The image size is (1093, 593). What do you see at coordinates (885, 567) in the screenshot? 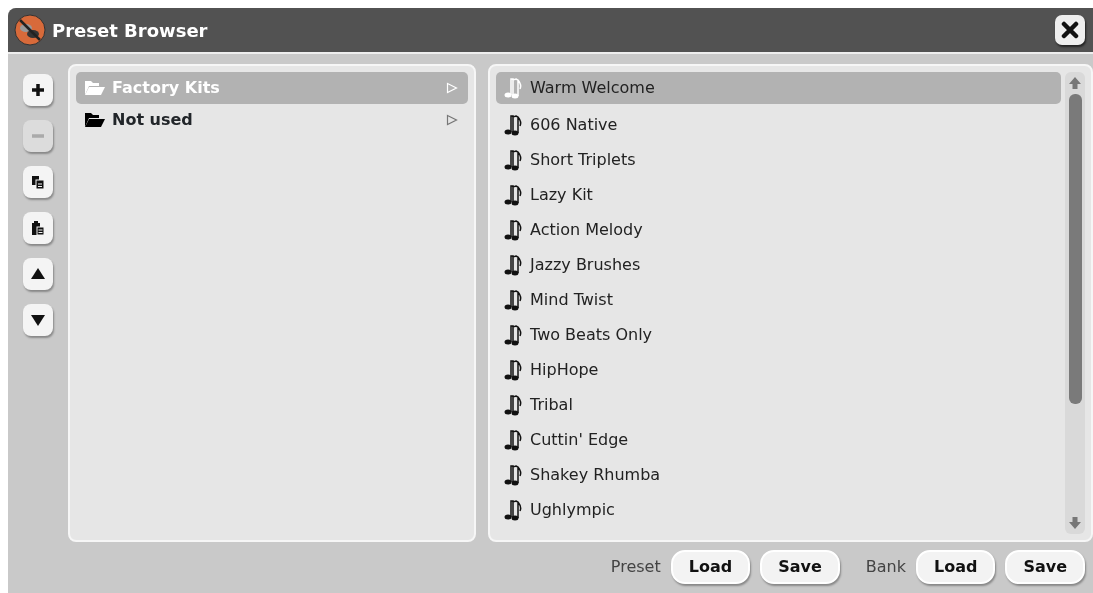
I see `group-label: Bank` at bounding box center [885, 567].